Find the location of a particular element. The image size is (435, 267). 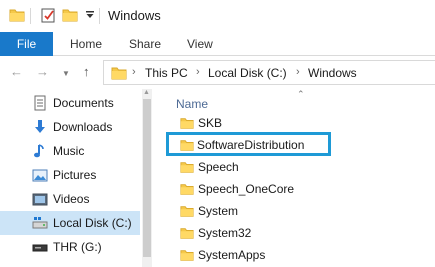

back-arrow-icon: ← is located at coordinates (16, 72).